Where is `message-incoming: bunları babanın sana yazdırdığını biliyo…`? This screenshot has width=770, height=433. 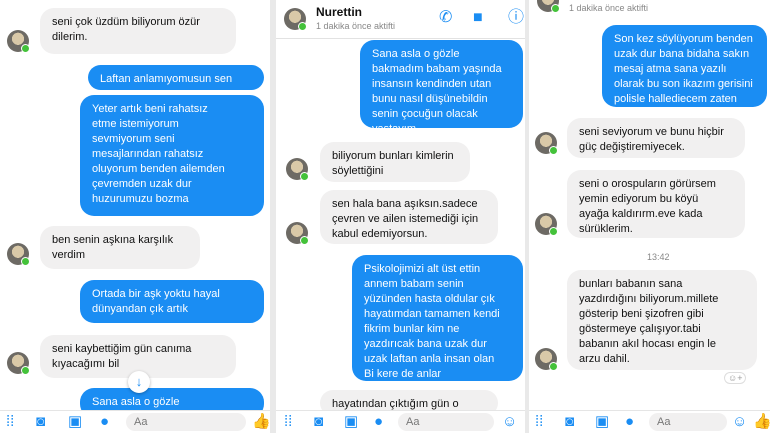 message-incoming: bunları babanın sana yazdırdığını biliyo… is located at coordinates (662, 320).